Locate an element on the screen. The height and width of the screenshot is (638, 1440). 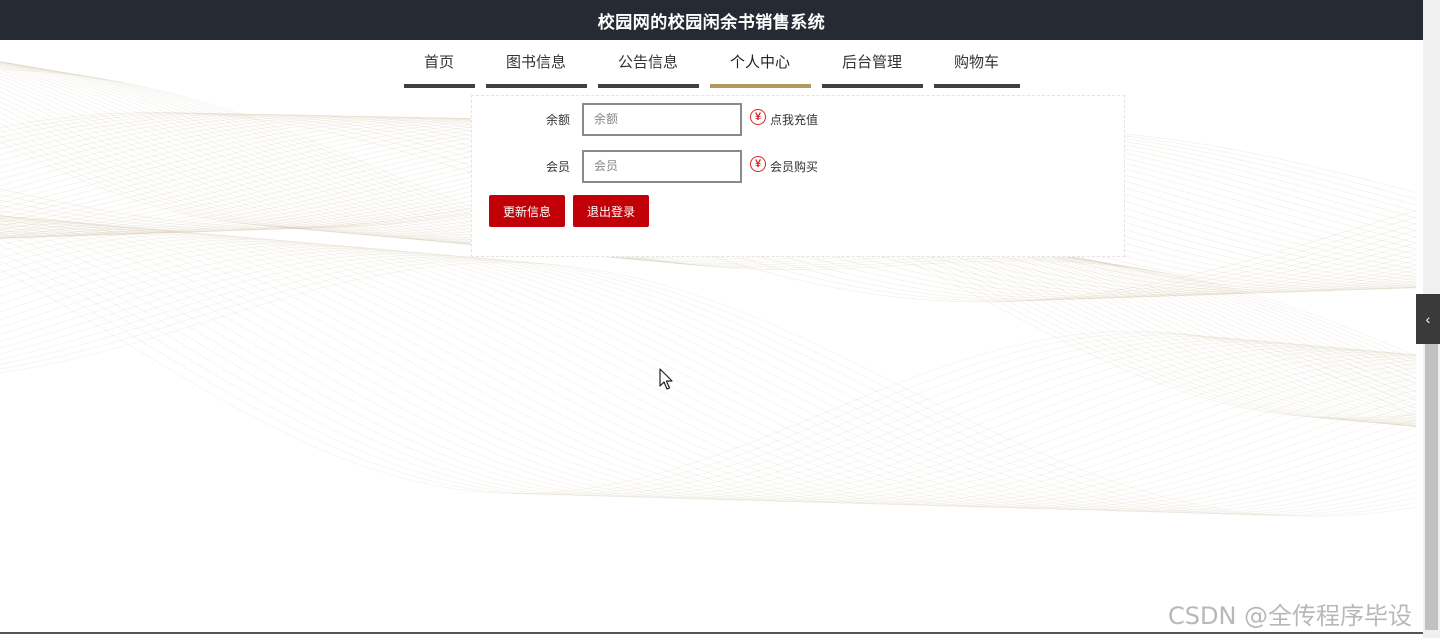
member-purchase-link-label: 会员购买 is located at coordinates (794, 166).